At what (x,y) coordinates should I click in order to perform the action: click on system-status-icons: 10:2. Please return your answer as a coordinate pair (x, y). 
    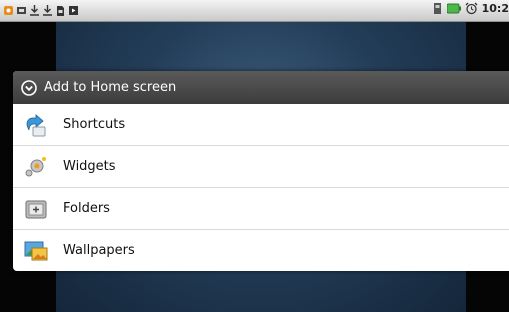
    Looking at the image, I should click on (470, 8).